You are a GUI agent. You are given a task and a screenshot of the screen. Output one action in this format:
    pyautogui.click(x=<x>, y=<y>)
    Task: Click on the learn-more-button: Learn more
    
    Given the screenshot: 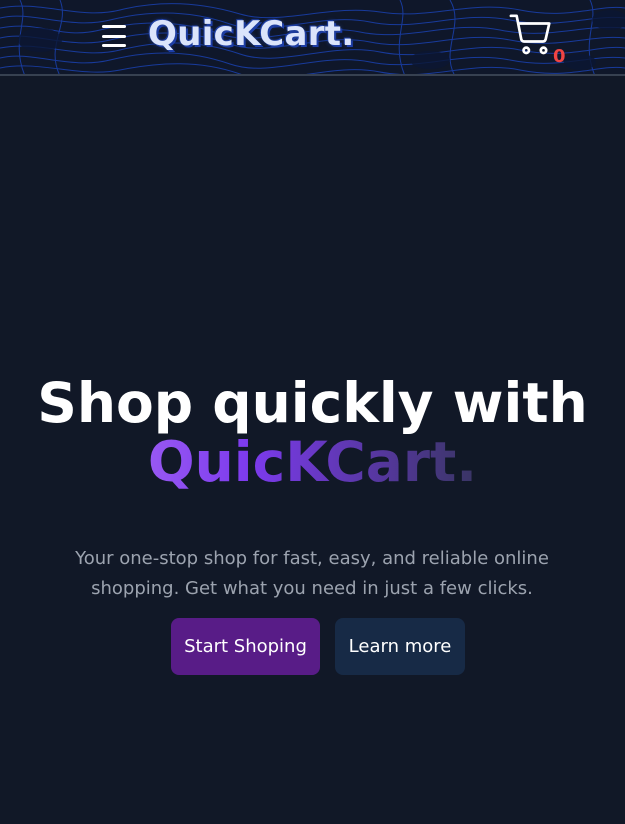 What is the action you would take?
    pyautogui.click(x=400, y=646)
    